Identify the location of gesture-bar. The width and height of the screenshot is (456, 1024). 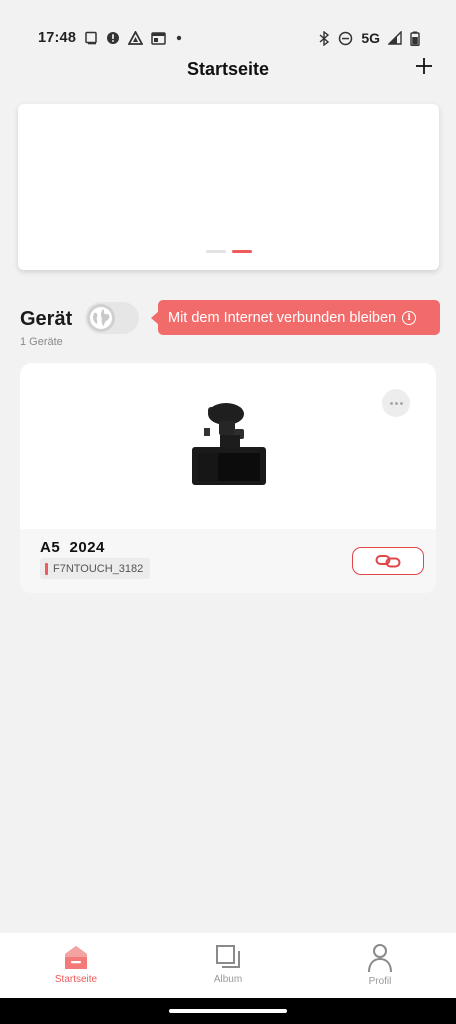
(228, 1011).